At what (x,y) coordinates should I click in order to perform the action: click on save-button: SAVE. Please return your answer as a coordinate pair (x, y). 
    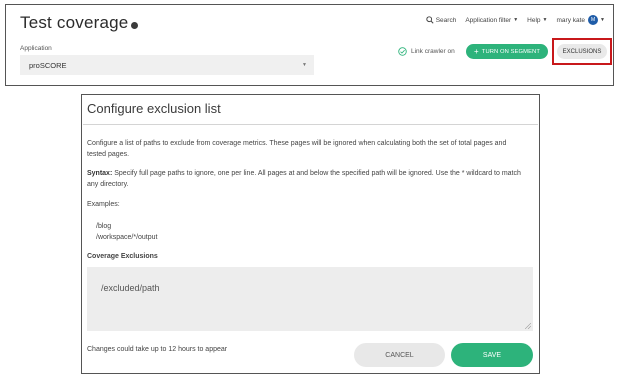
    Looking at the image, I should click on (492, 355).